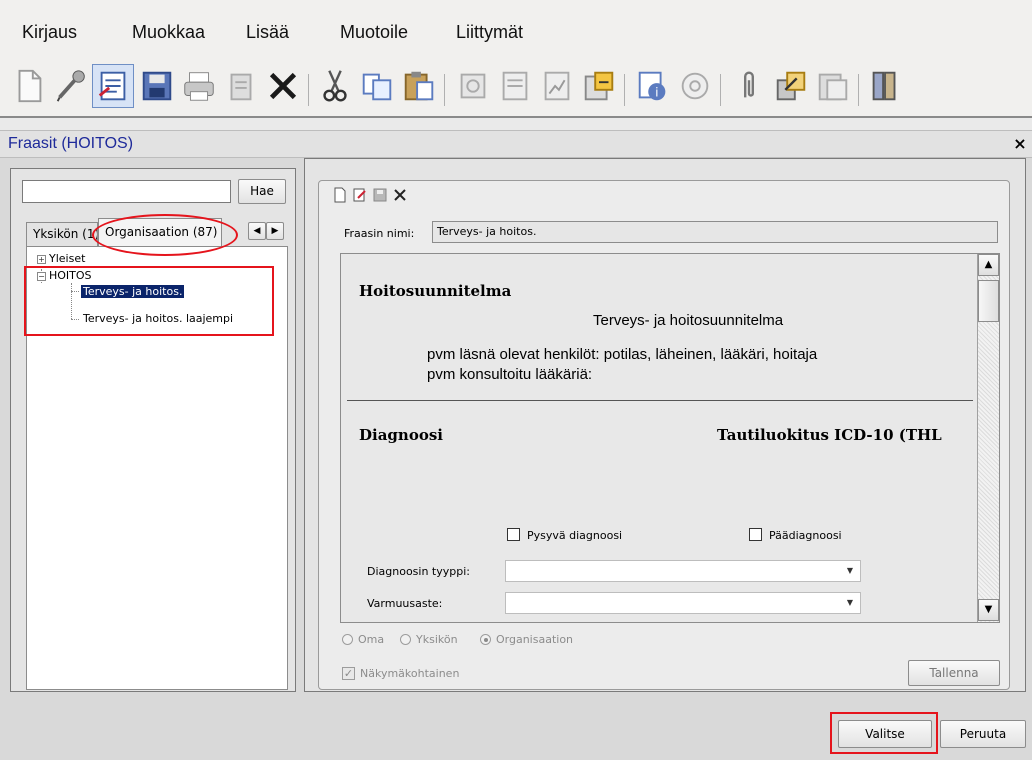 Image resolution: width=1032 pixels, height=760 pixels. I want to click on permanent-diagnosis-checkbox, so click(513, 534).